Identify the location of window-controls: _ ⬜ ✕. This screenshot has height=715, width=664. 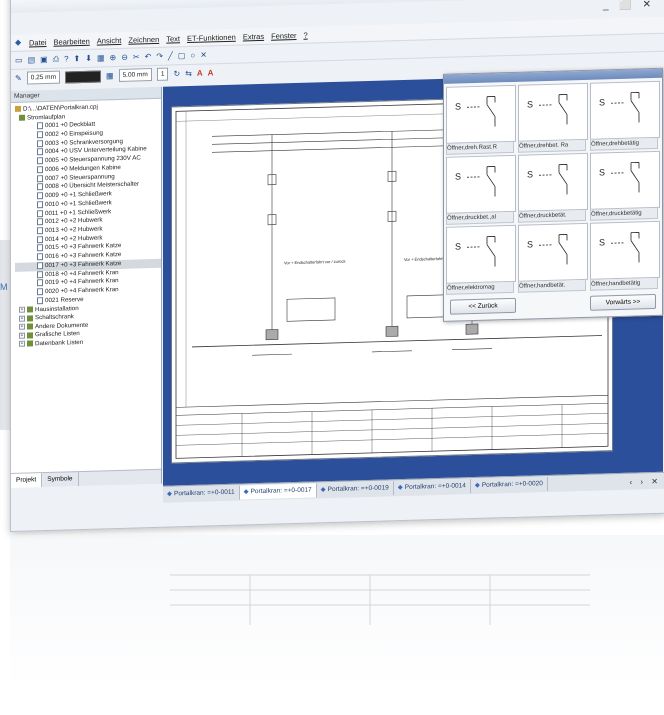
(629, 5).